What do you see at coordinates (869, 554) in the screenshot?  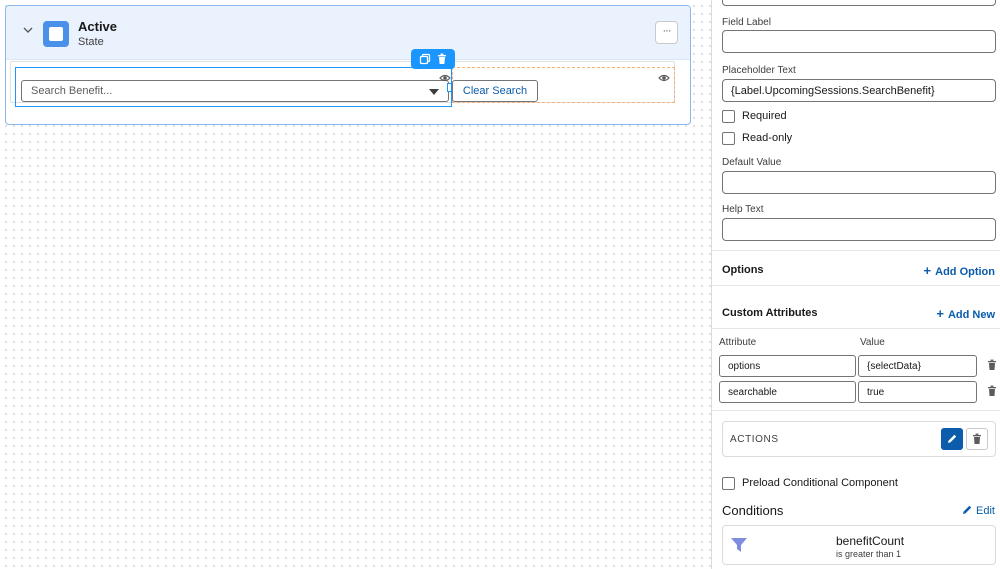 I see `condition-rule: is greater than 1` at bounding box center [869, 554].